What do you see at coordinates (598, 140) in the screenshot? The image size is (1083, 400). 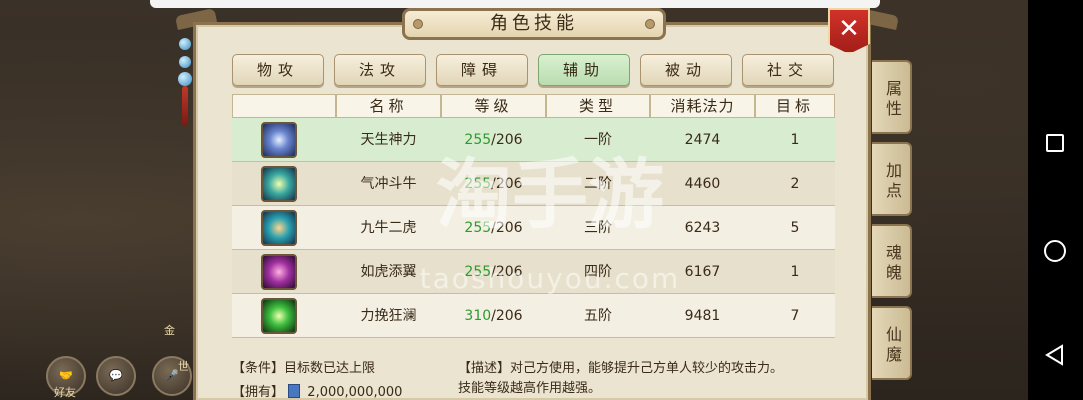 I see `skill-type: 一阶` at bounding box center [598, 140].